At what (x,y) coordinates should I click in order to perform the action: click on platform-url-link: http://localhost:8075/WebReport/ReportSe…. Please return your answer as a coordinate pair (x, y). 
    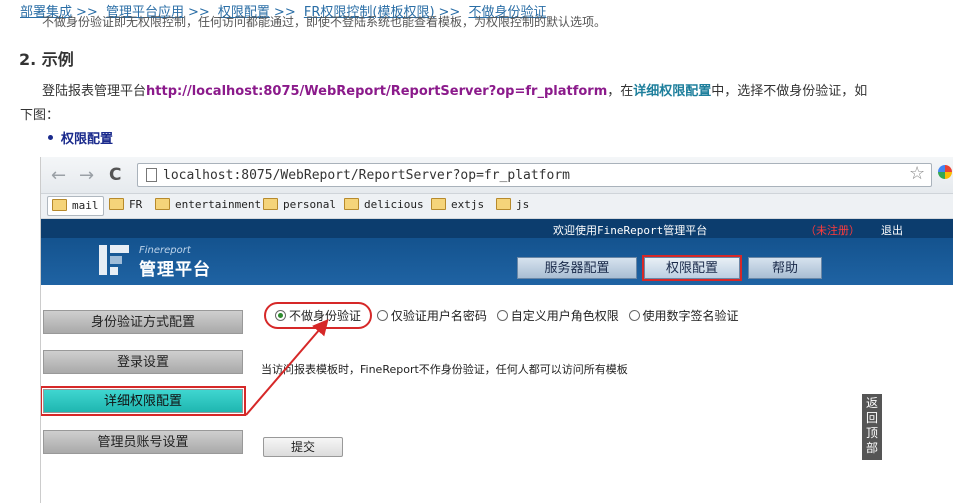
    Looking at the image, I should click on (376, 91).